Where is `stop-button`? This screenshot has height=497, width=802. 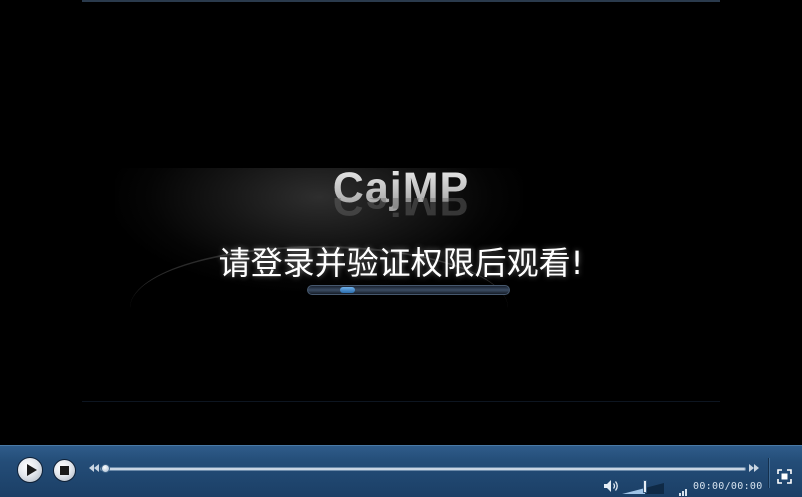 stop-button is located at coordinates (64, 470).